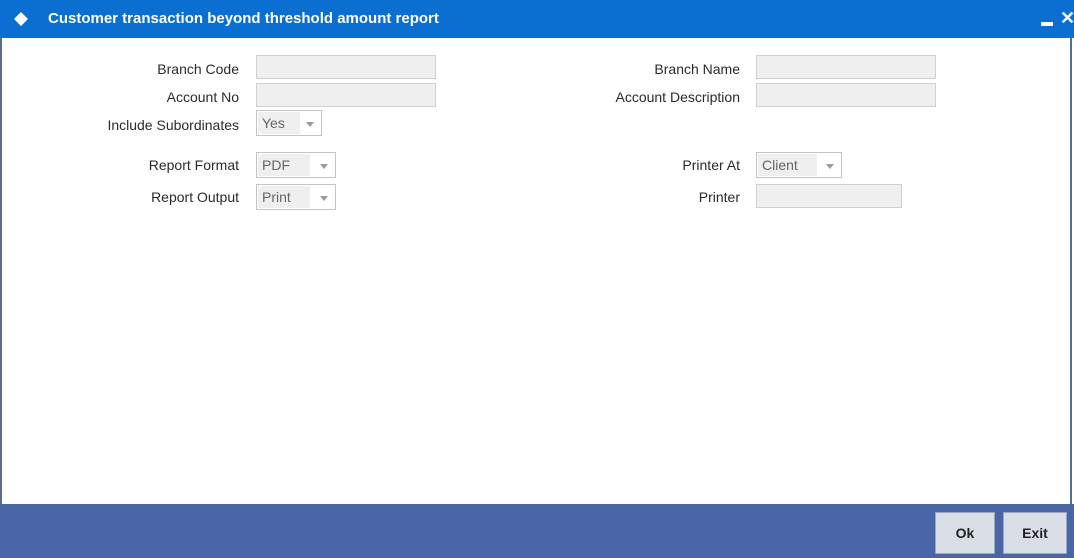 The width and height of the screenshot is (1074, 558). I want to click on branch-name-label: Branch Name, so click(697, 69).